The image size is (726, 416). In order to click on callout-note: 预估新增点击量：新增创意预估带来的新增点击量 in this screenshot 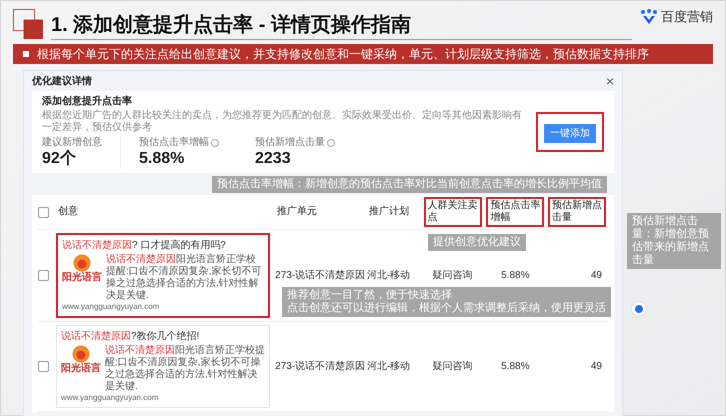, I will do `click(674, 241)`.